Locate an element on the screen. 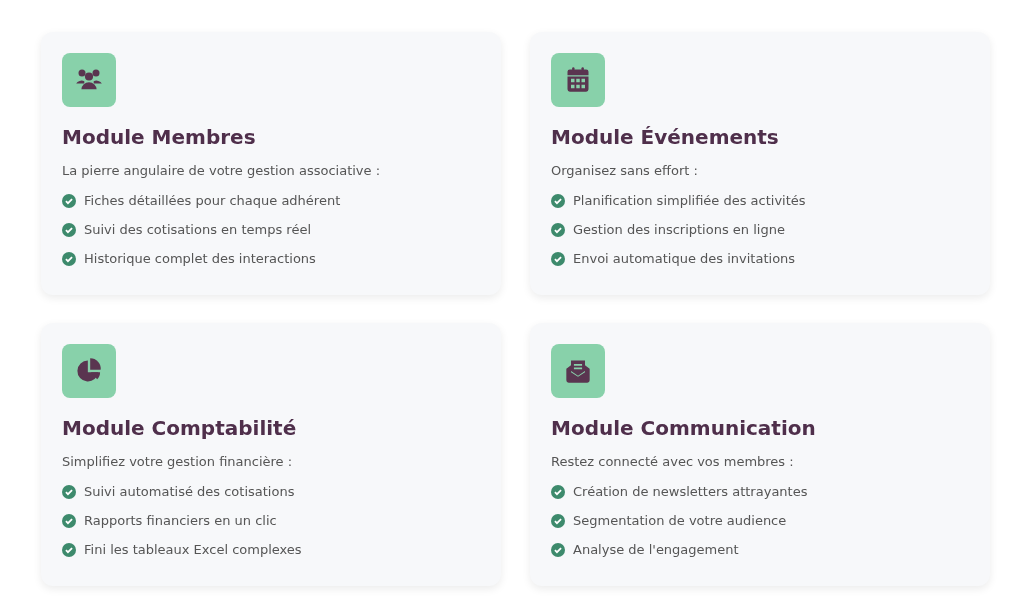 Image resolution: width=1024 pixels, height=605 pixels. feature-text: Rapports financiers en un clic is located at coordinates (180, 521).